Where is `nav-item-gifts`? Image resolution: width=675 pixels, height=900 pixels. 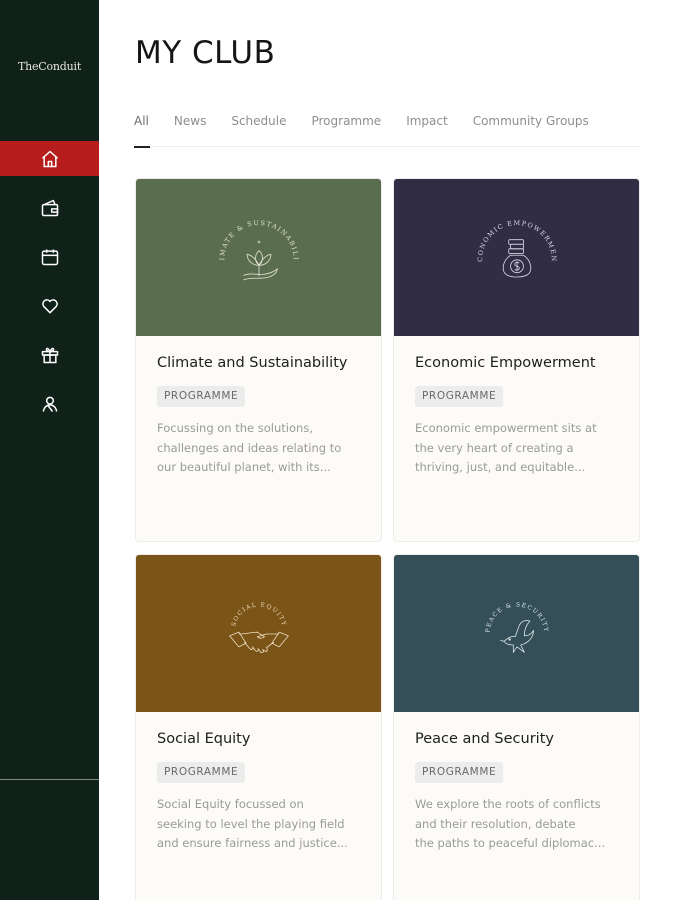 nav-item-gifts is located at coordinates (49, 354).